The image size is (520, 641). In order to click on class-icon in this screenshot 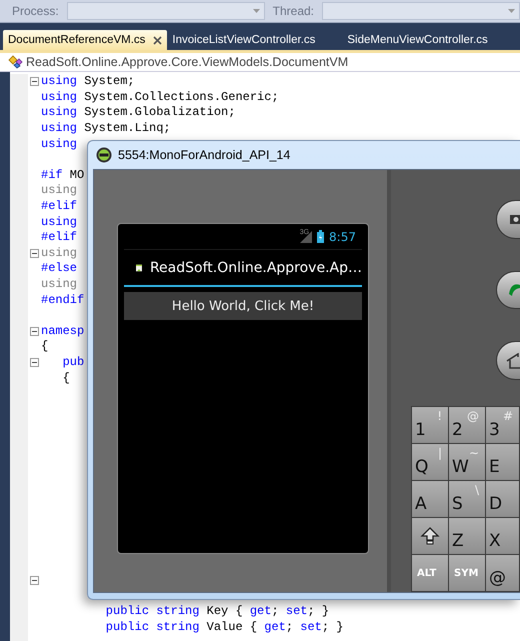, I will do `click(16, 62)`.